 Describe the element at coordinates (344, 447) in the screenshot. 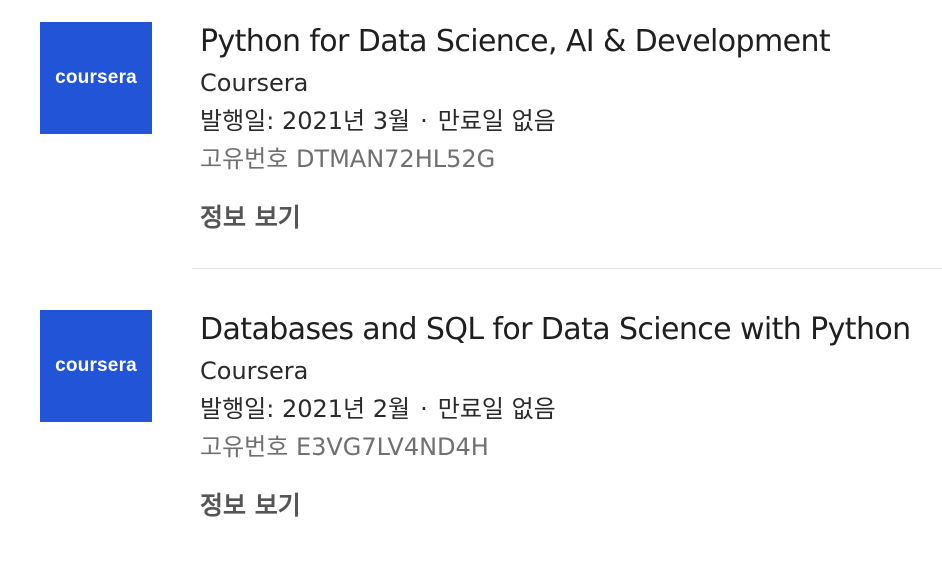

I see `credential-id: 고유번호 E3VG7LV4ND4H` at that location.